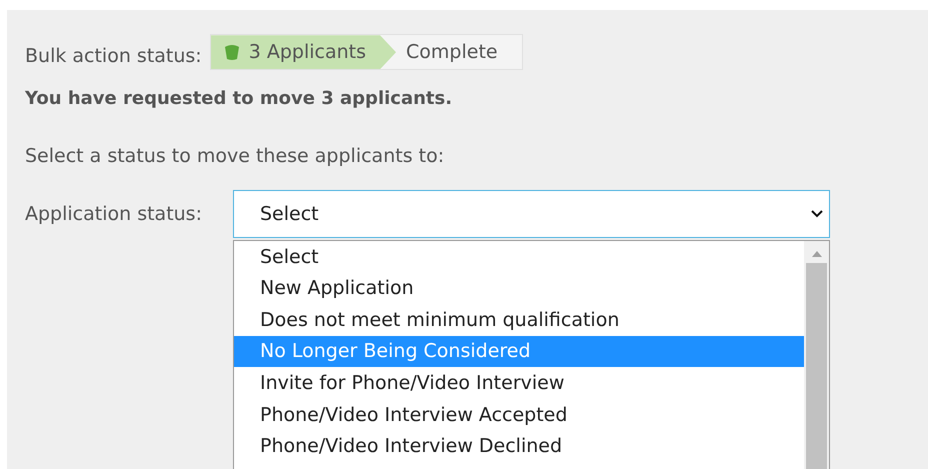  I want to click on status-select: Select, so click(531, 214).